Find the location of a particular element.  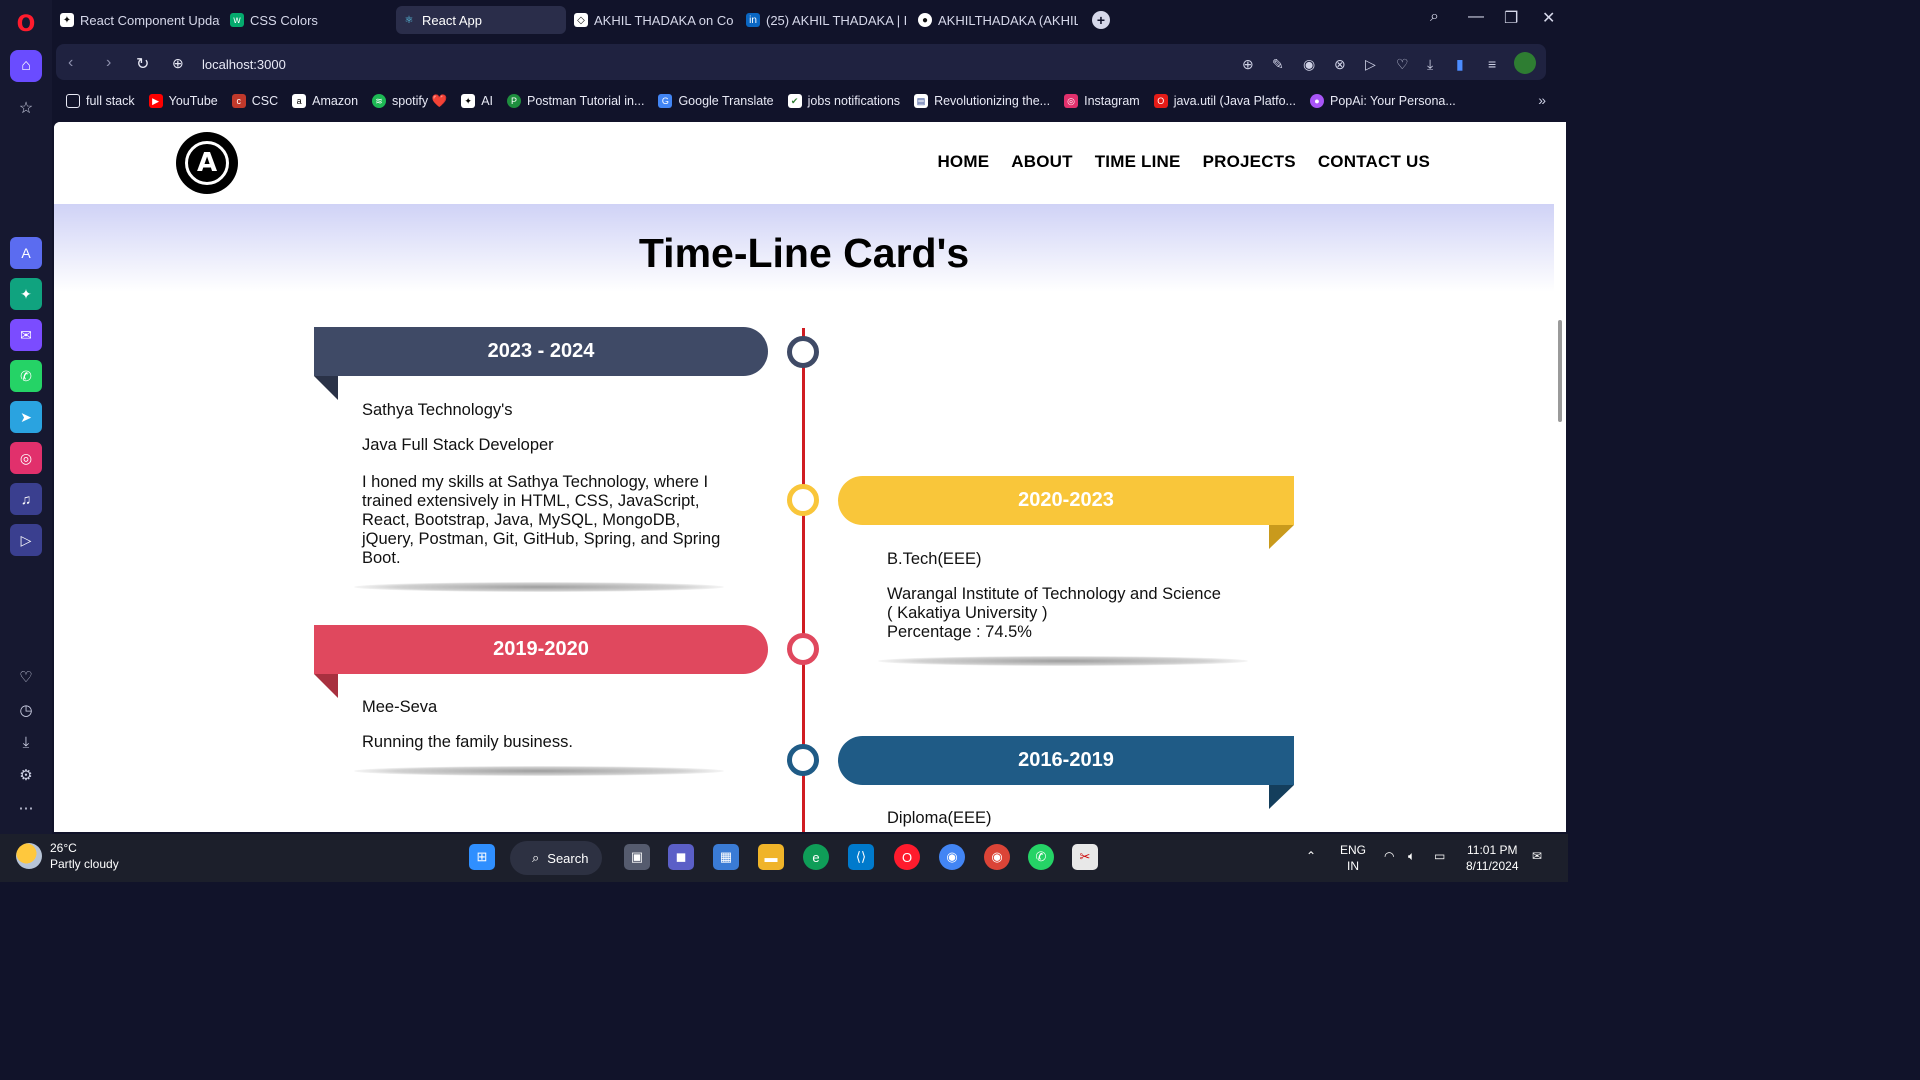

windows-start-icon: ⊞ is located at coordinates (482, 857).